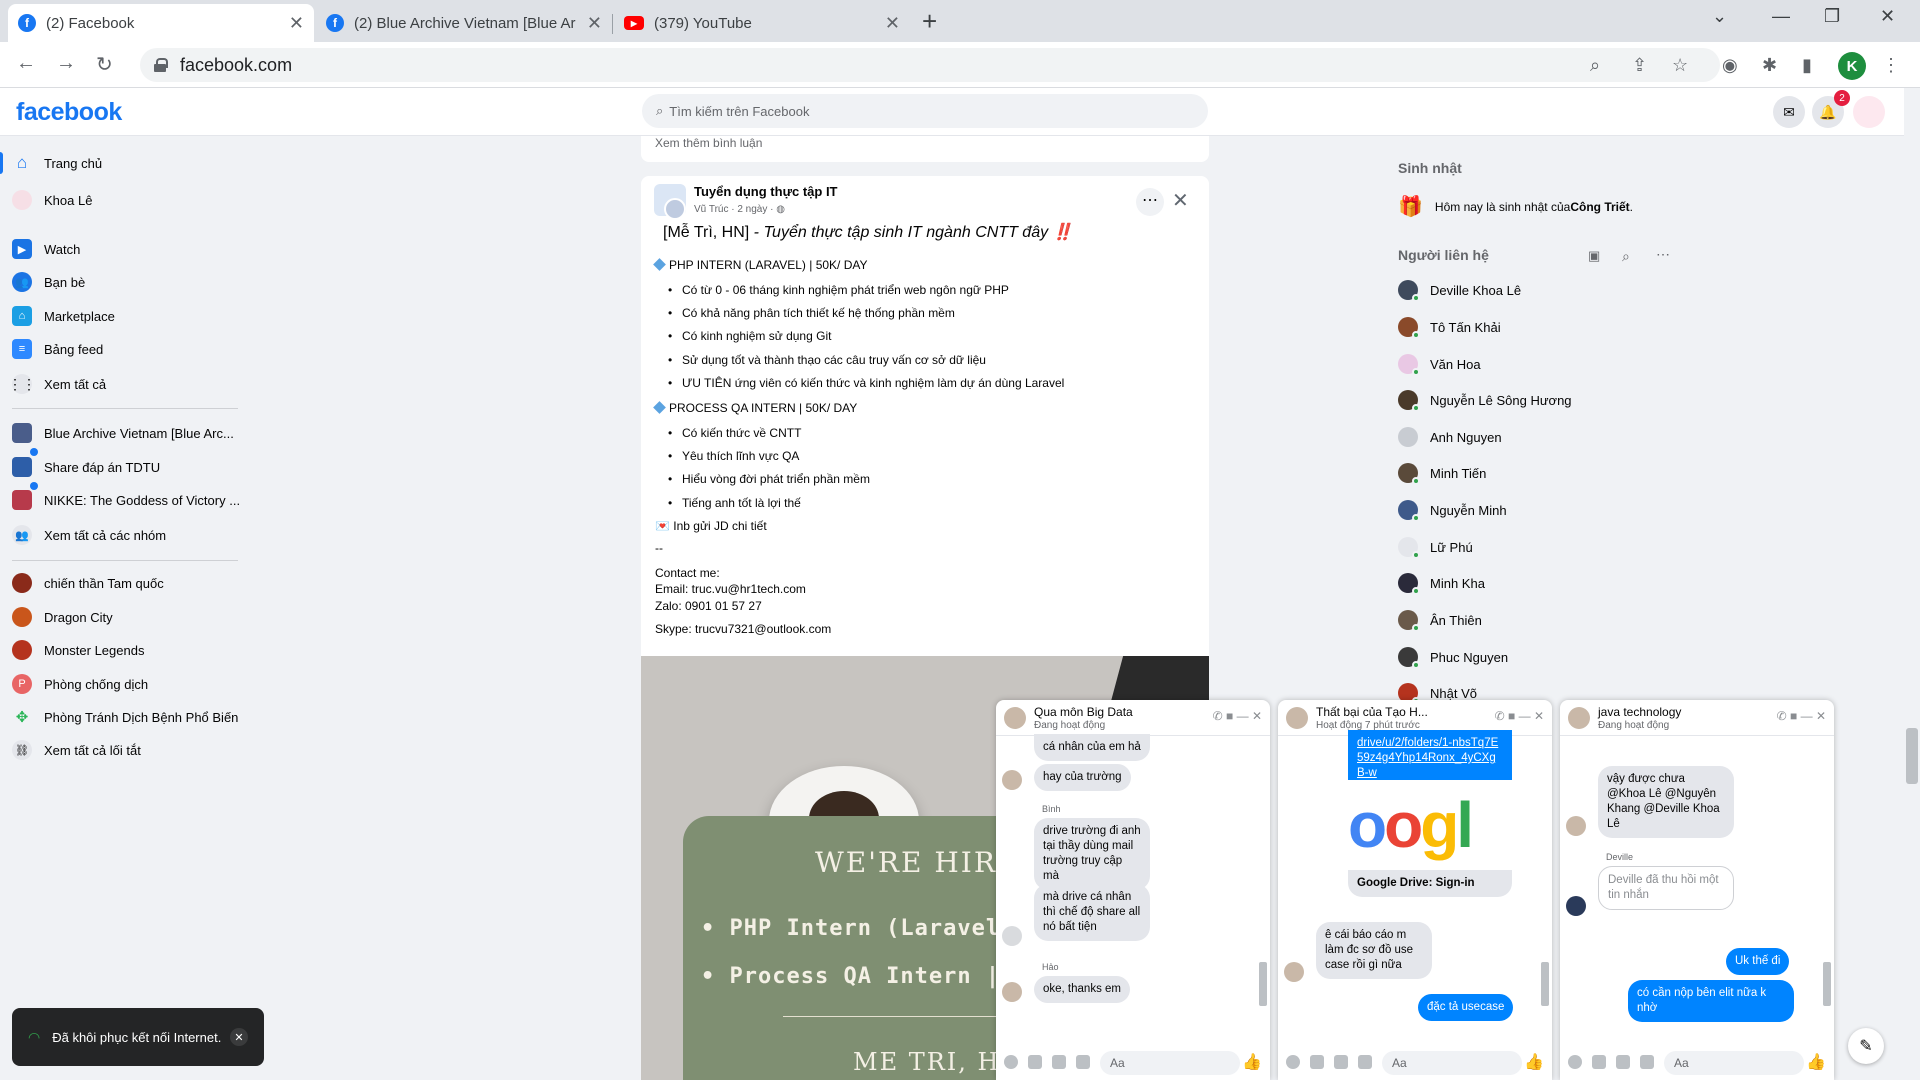 The height and width of the screenshot is (1080, 1920). Describe the element at coordinates (127, 200) in the screenshot. I see `sidebar-item-profile: Khoa Lê` at that location.